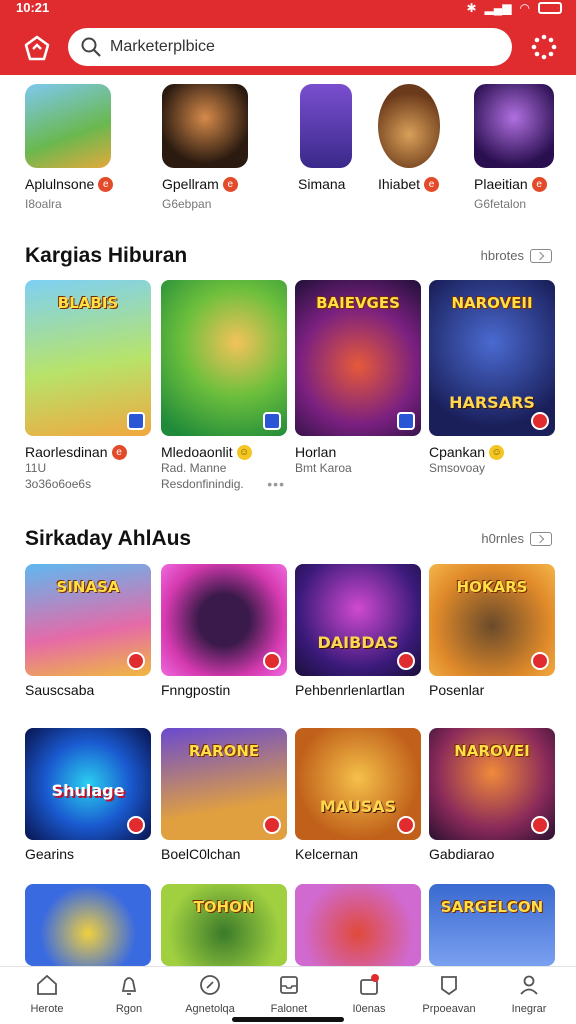 The height and width of the screenshot is (1024, 576). I want to click on nav-item-home: Herote, so click(47, 994).